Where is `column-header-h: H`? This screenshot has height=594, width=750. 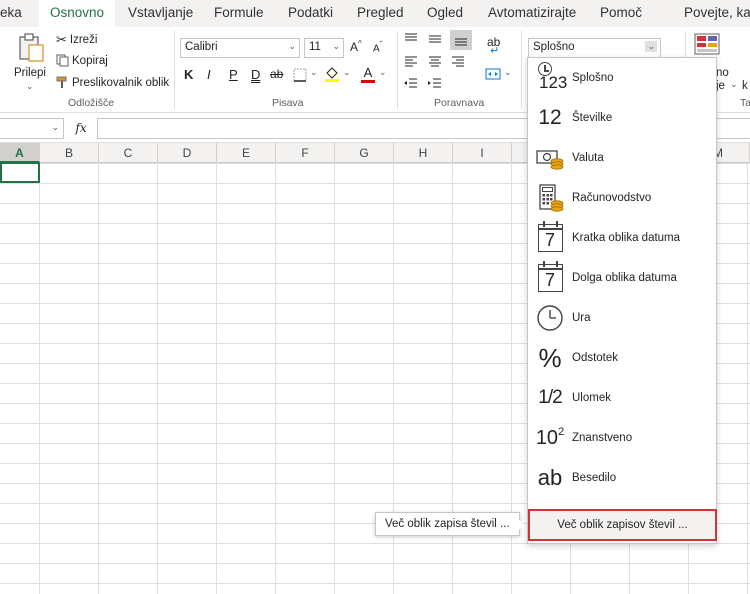 column-header-h: H is located at coordinates (423, 153).